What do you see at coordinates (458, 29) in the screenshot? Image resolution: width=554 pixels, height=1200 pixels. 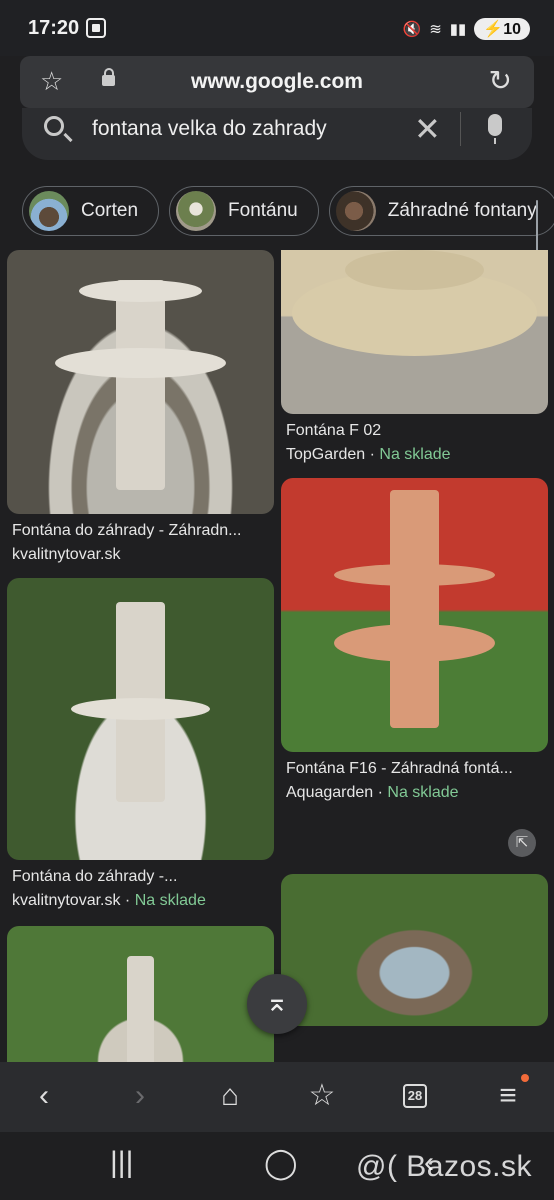 I see `signal-icon: ▮▮` at bounding box center [458, 29].